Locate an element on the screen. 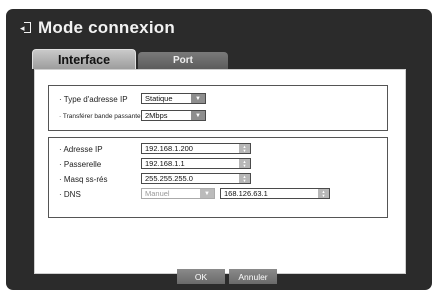 The image size is (438, 299). gateway-label: · Passerelle is located at coordinates (80, 164).